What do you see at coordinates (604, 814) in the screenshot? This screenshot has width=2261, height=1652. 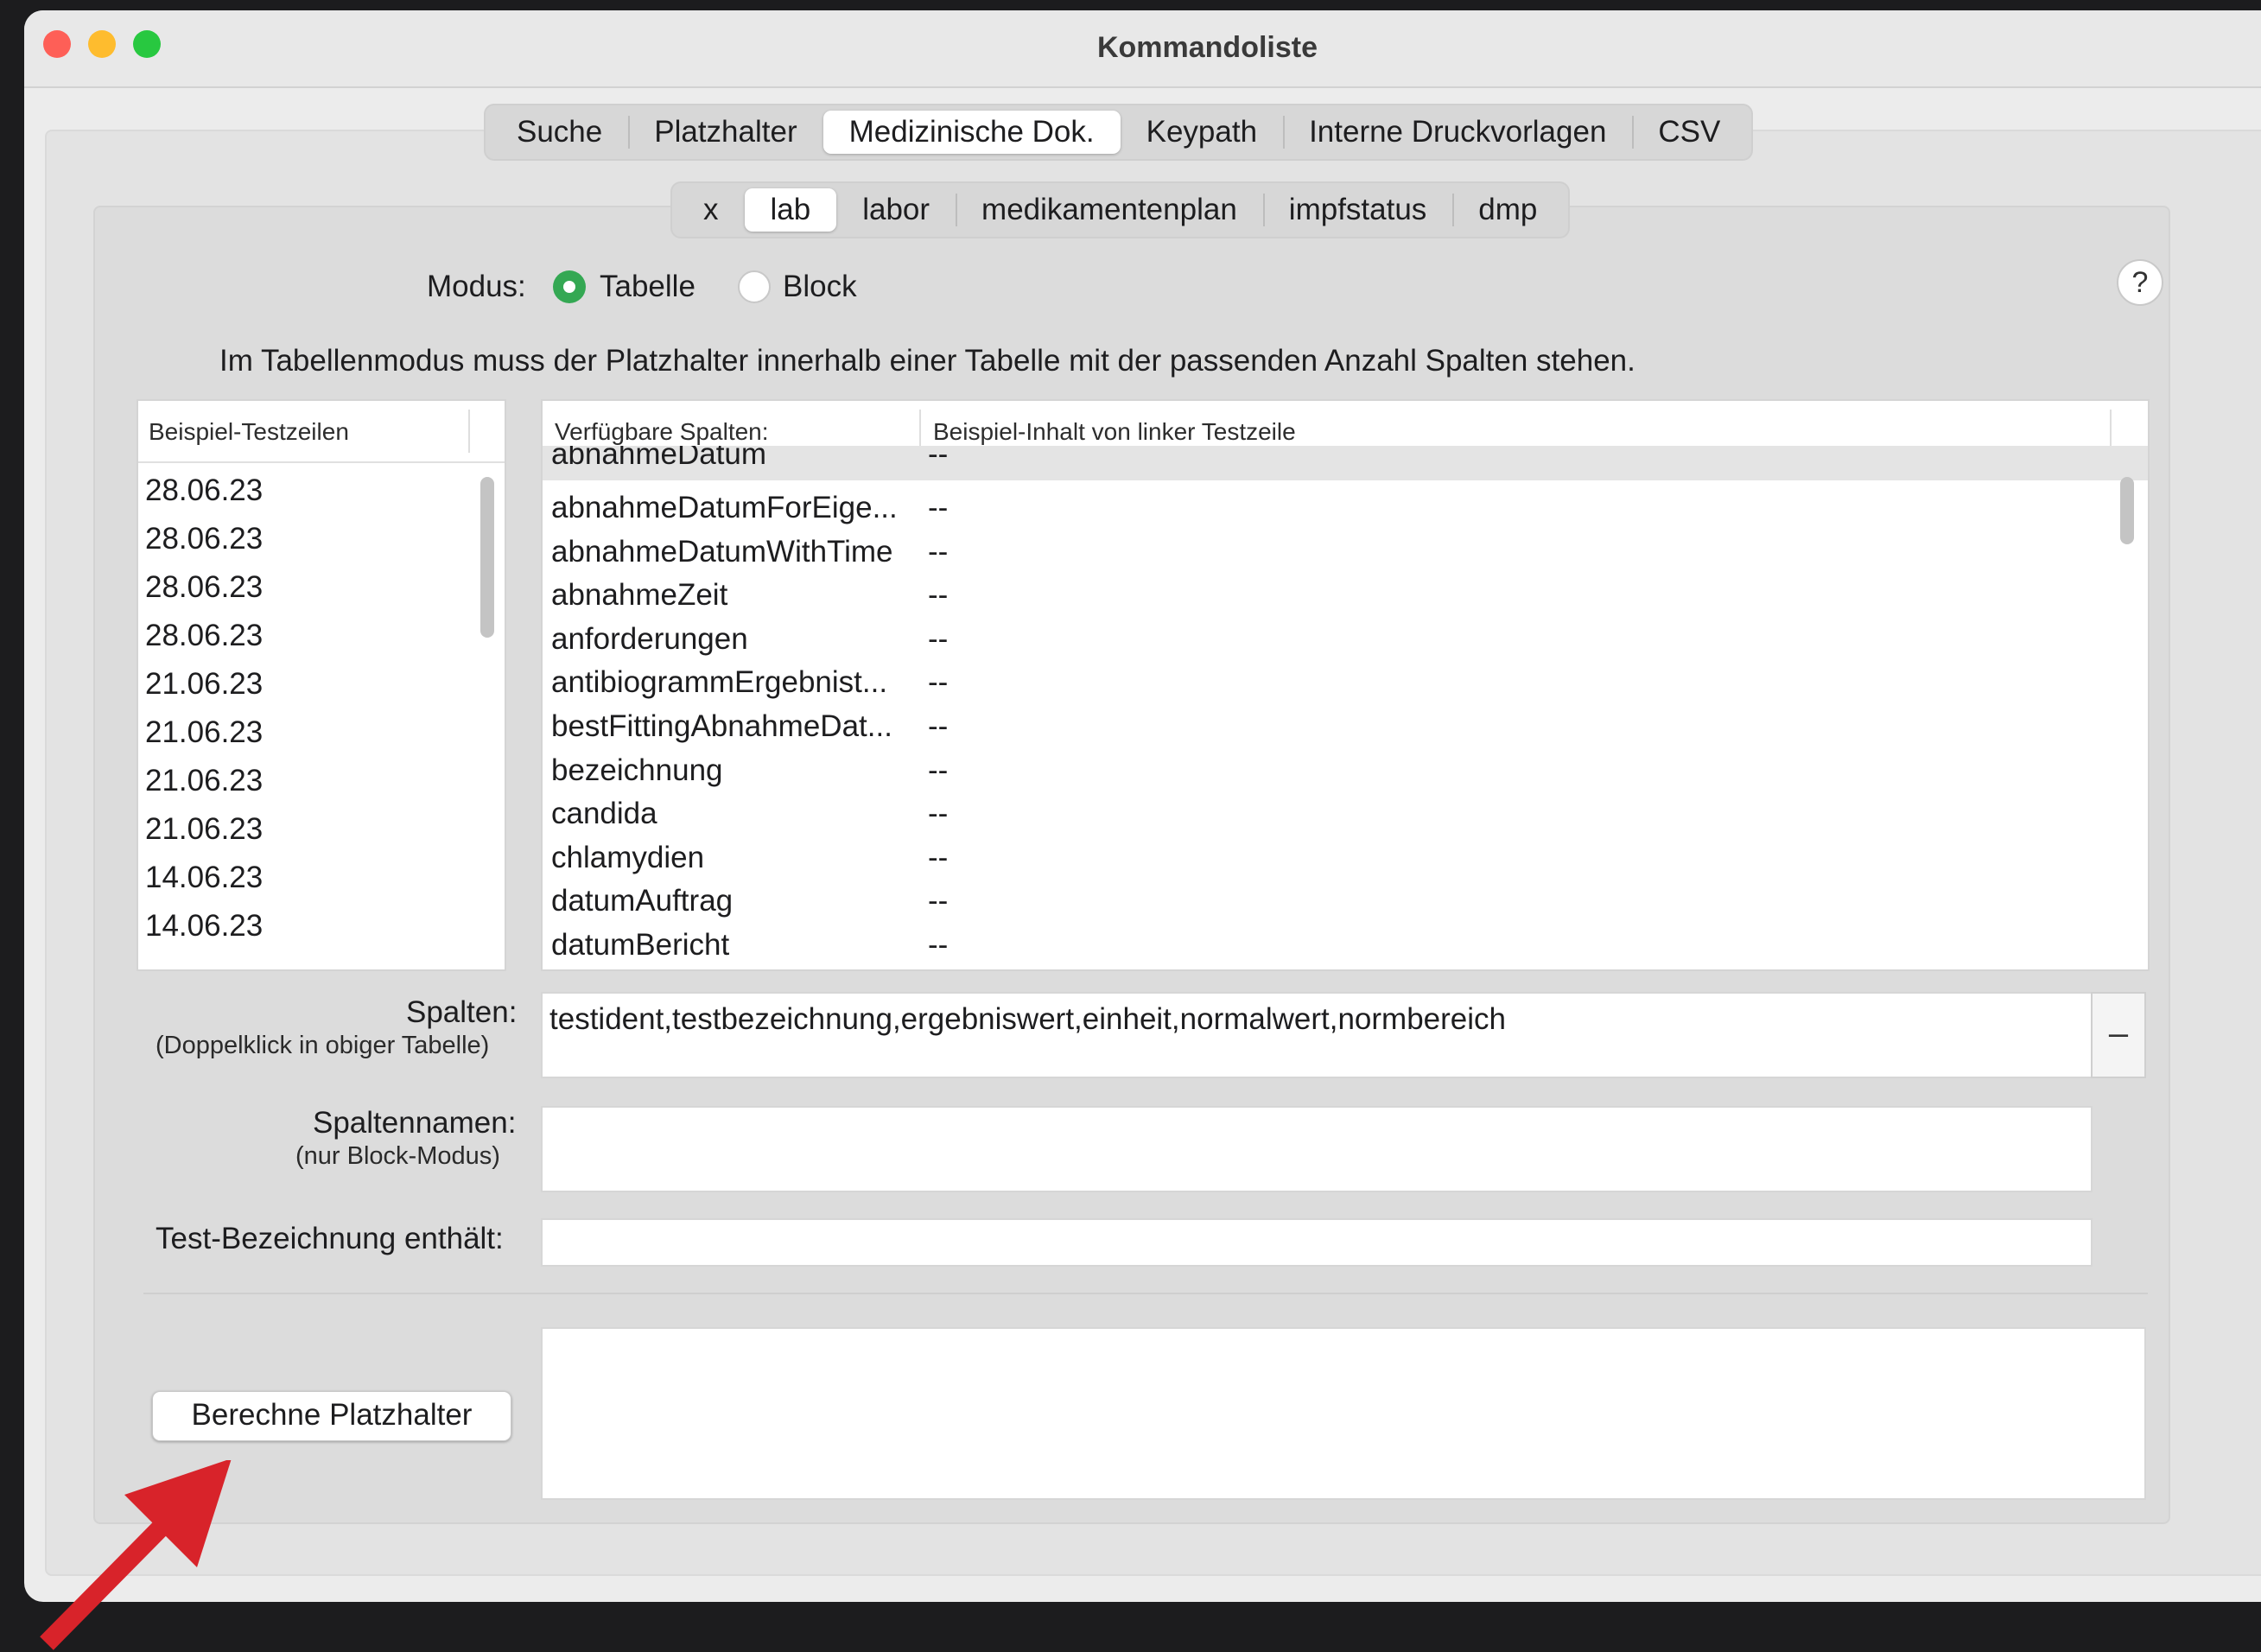 I see `column-row-name: candida` at bounding box center [604, 814].